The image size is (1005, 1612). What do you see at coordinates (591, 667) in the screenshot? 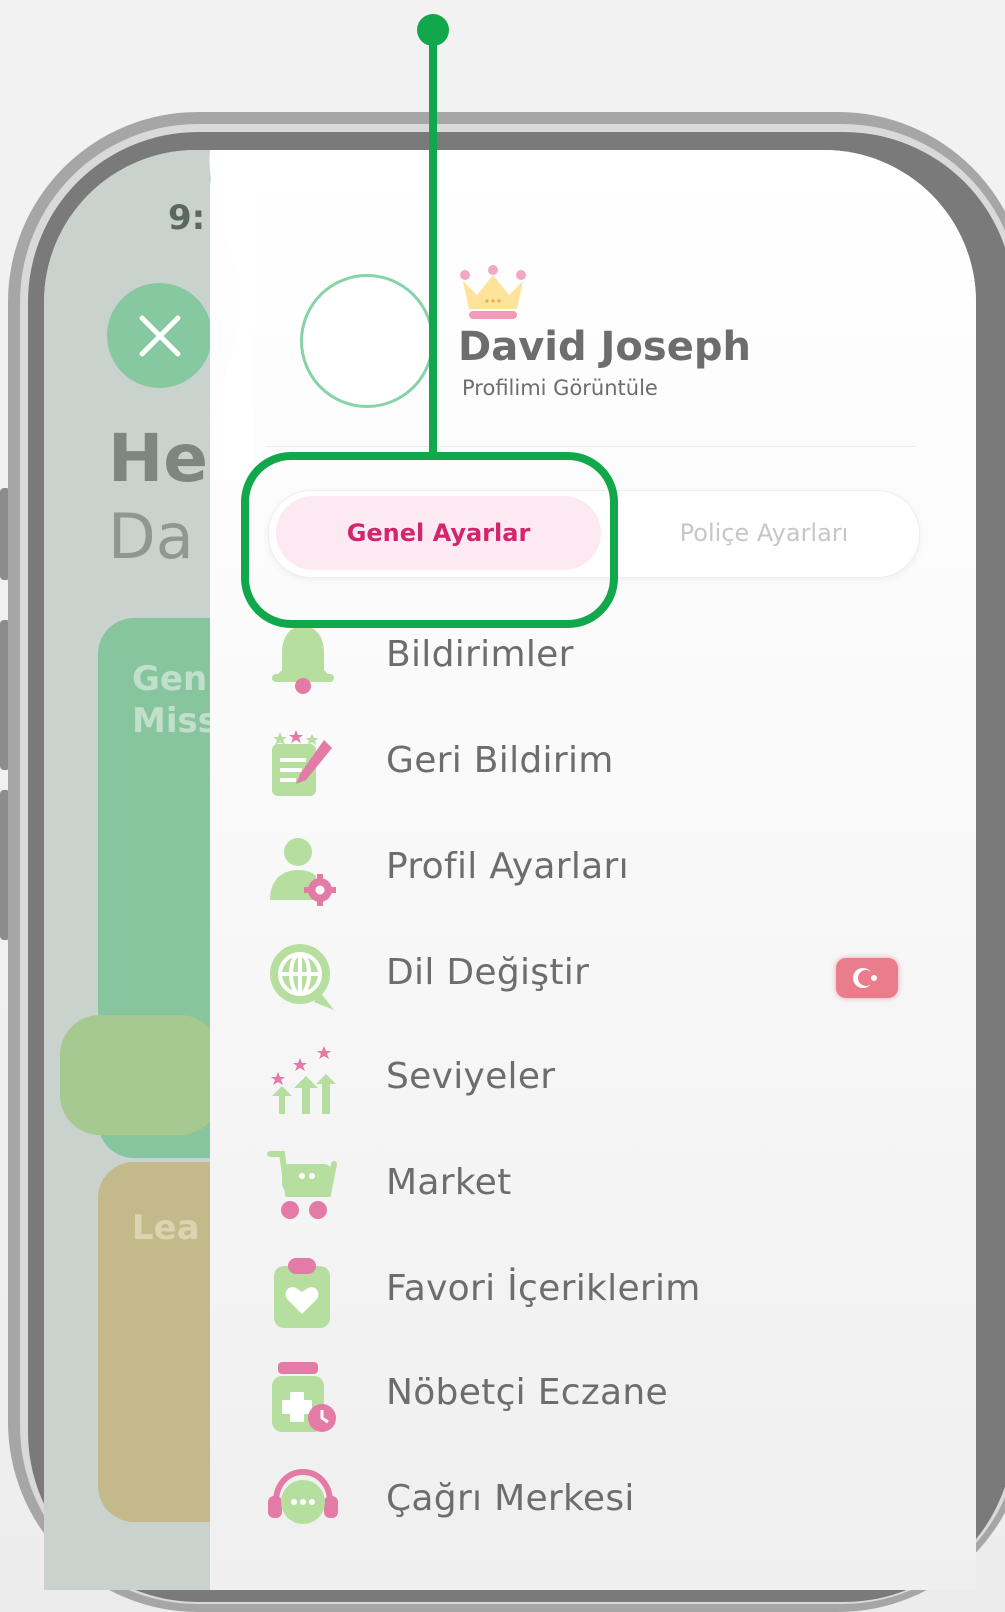
I see `menu-item-notifications: Bildirimler` at bounding box center [591, 667].